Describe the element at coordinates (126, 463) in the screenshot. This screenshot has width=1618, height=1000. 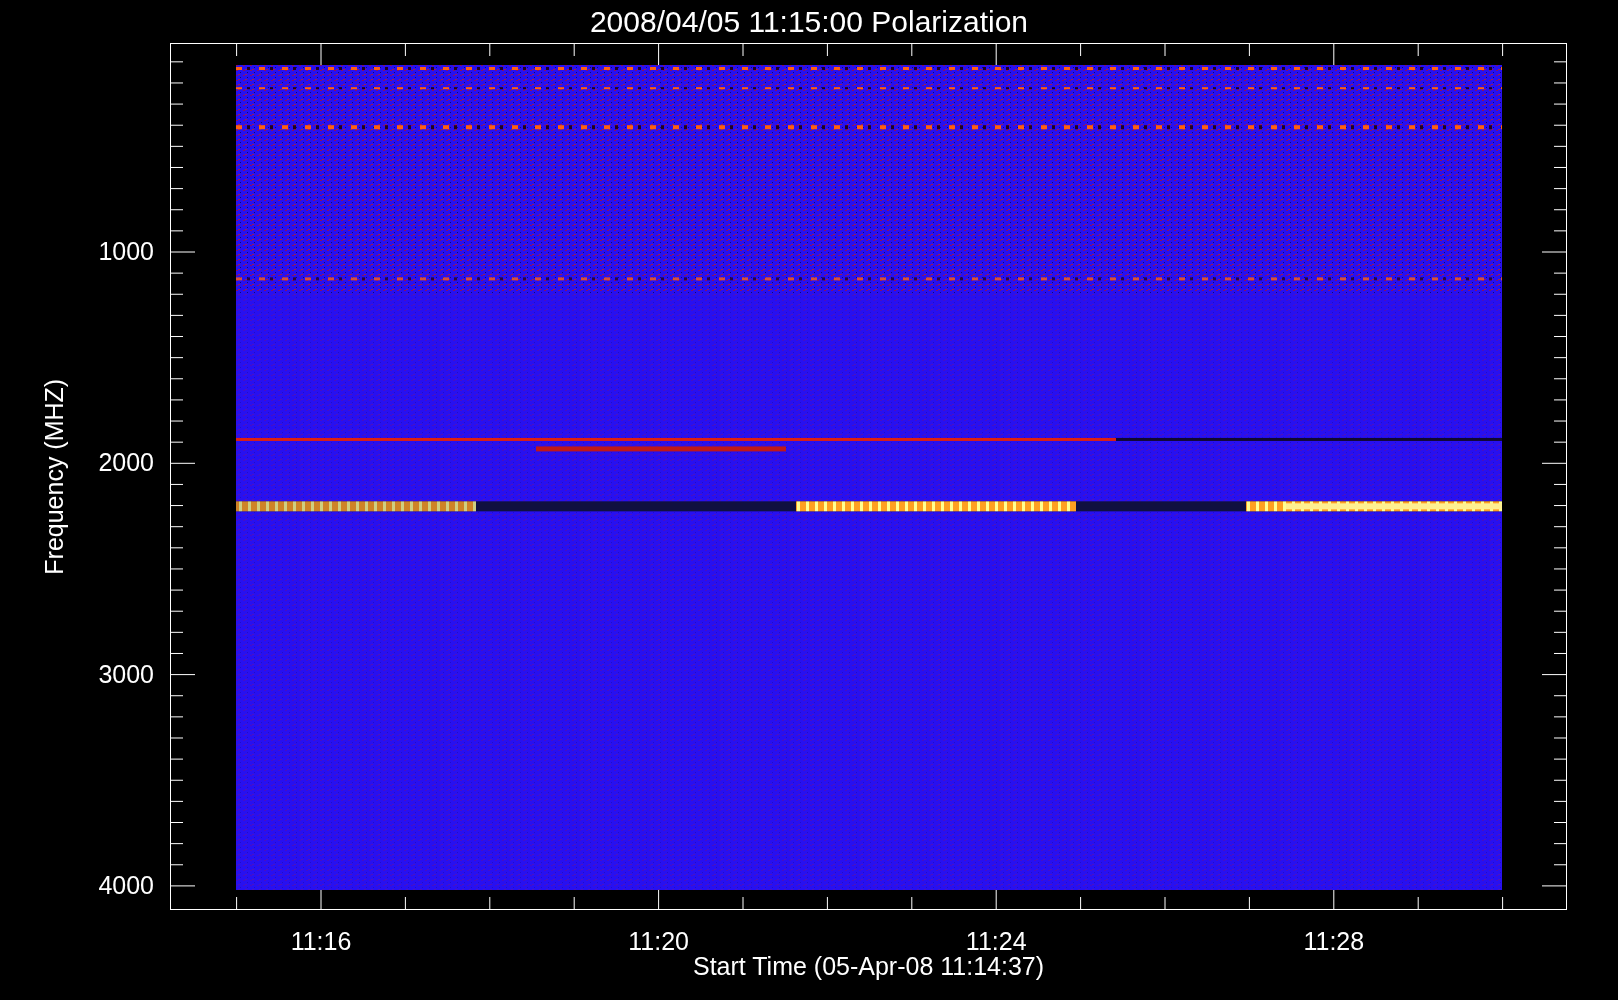
I see `y-tick-label: 2000` at that location.